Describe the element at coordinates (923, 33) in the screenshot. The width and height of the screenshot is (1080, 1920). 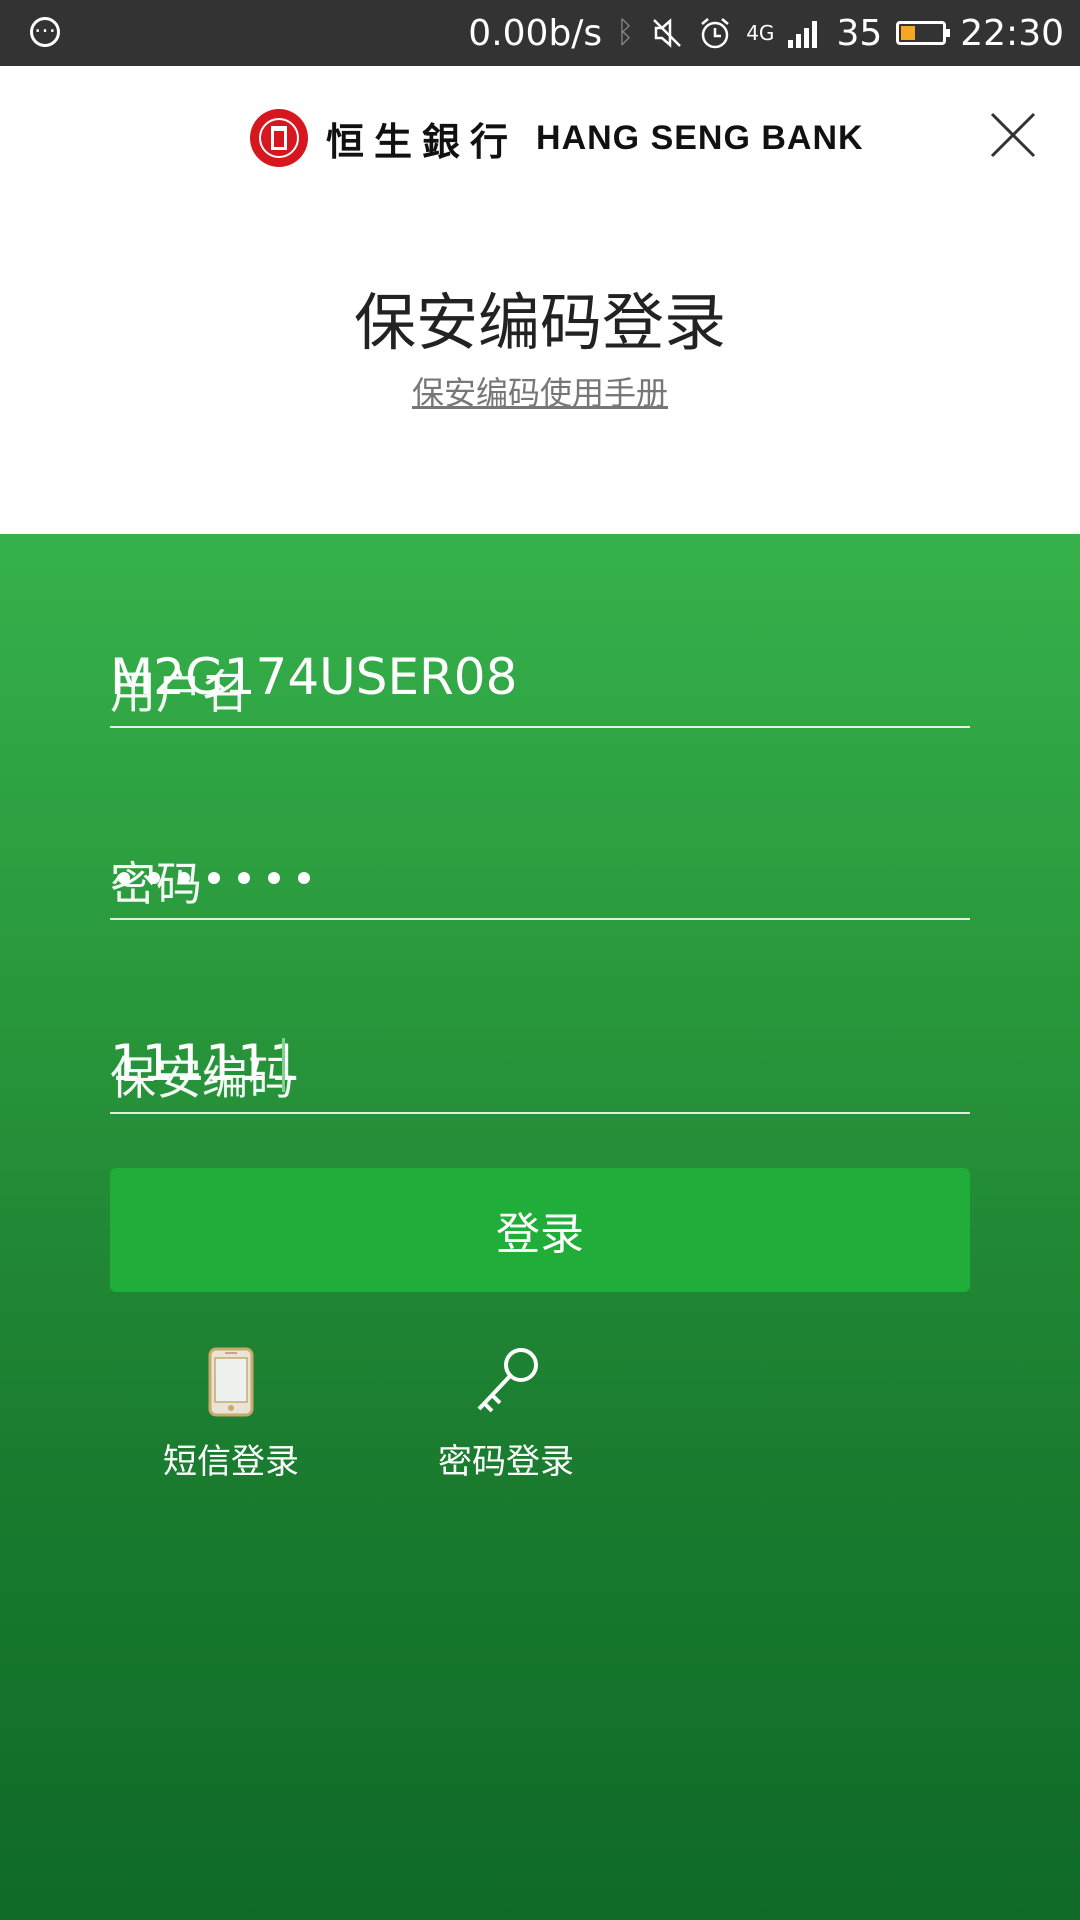
I see `battery-icon` at that location.